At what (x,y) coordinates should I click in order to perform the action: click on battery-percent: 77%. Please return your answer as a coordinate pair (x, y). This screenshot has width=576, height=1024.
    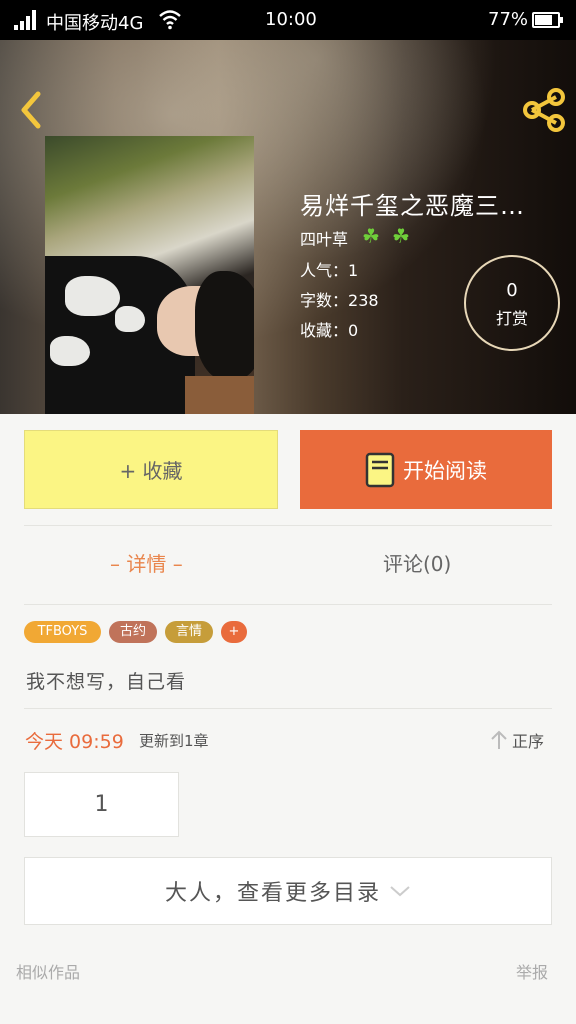
    Looking at the image, I should click on (508, 19).